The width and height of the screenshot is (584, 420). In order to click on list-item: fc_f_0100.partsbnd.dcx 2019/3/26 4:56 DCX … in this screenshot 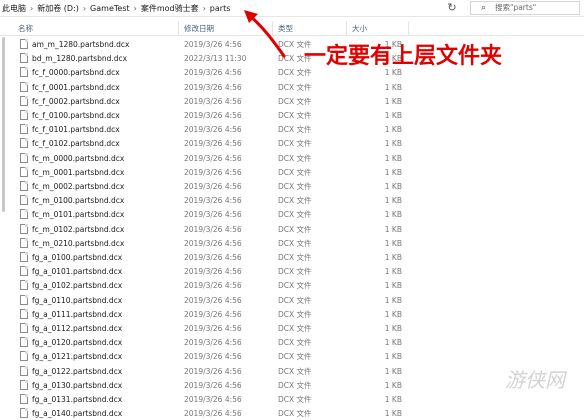, I will do `click(292, 115)`.